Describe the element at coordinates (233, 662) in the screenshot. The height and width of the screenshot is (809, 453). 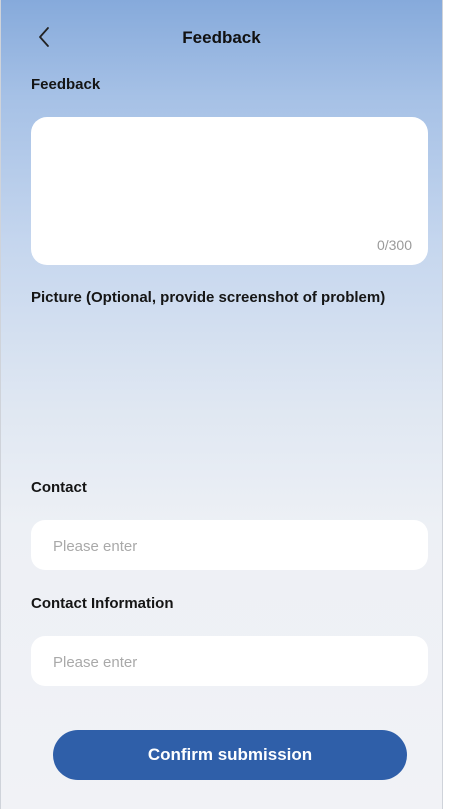
I see `contact-information-input` at that location.